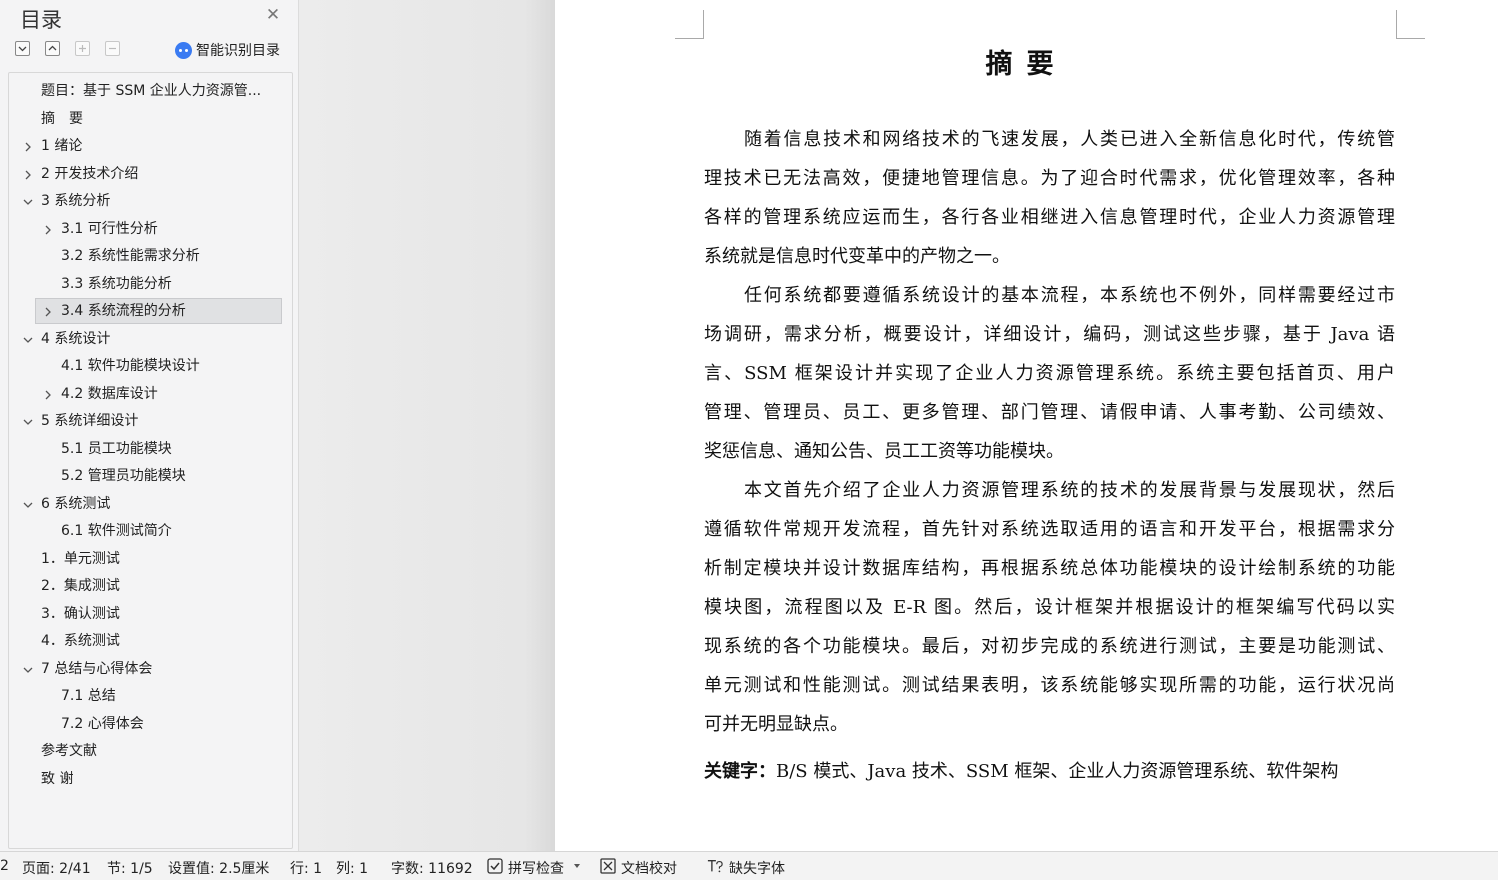 The width and height of the screenshot is (1498, 880). Describe the element at coordinates (857, 256) in the screenshot. I see `body-text-line: 系统就是信息时代变革中的产物之一。` at that location.